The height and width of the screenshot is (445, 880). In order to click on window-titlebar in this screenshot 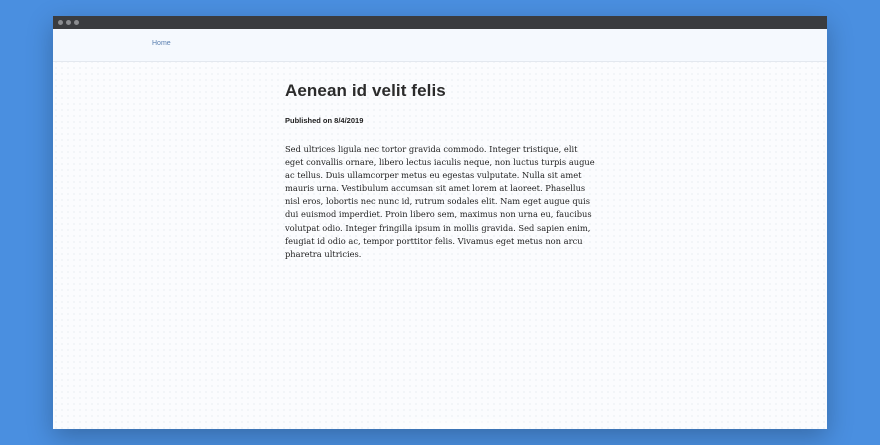, I will do `click(440, 22)`.